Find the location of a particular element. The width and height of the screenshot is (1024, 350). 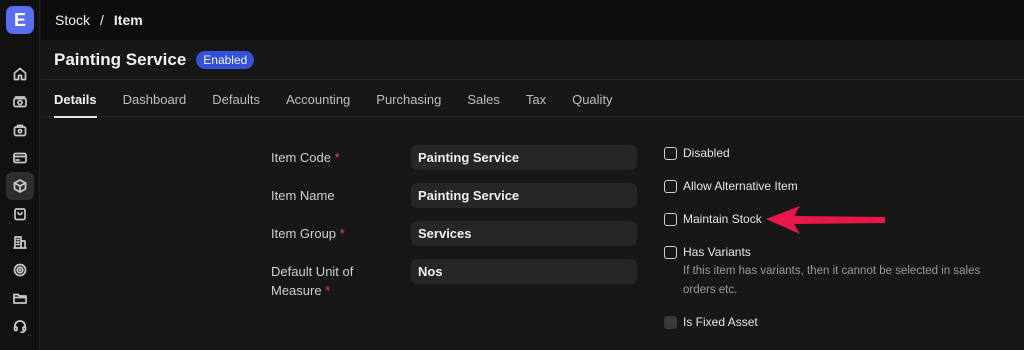

support-icon is located at coordinates (20, 327).